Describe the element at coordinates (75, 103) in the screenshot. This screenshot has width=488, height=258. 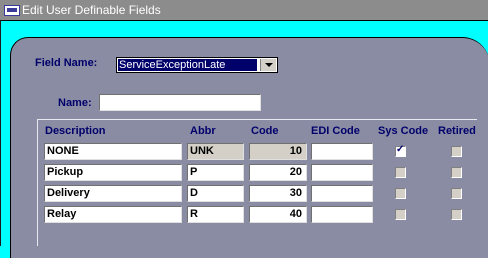
I see `name-label: Name:` at that location.